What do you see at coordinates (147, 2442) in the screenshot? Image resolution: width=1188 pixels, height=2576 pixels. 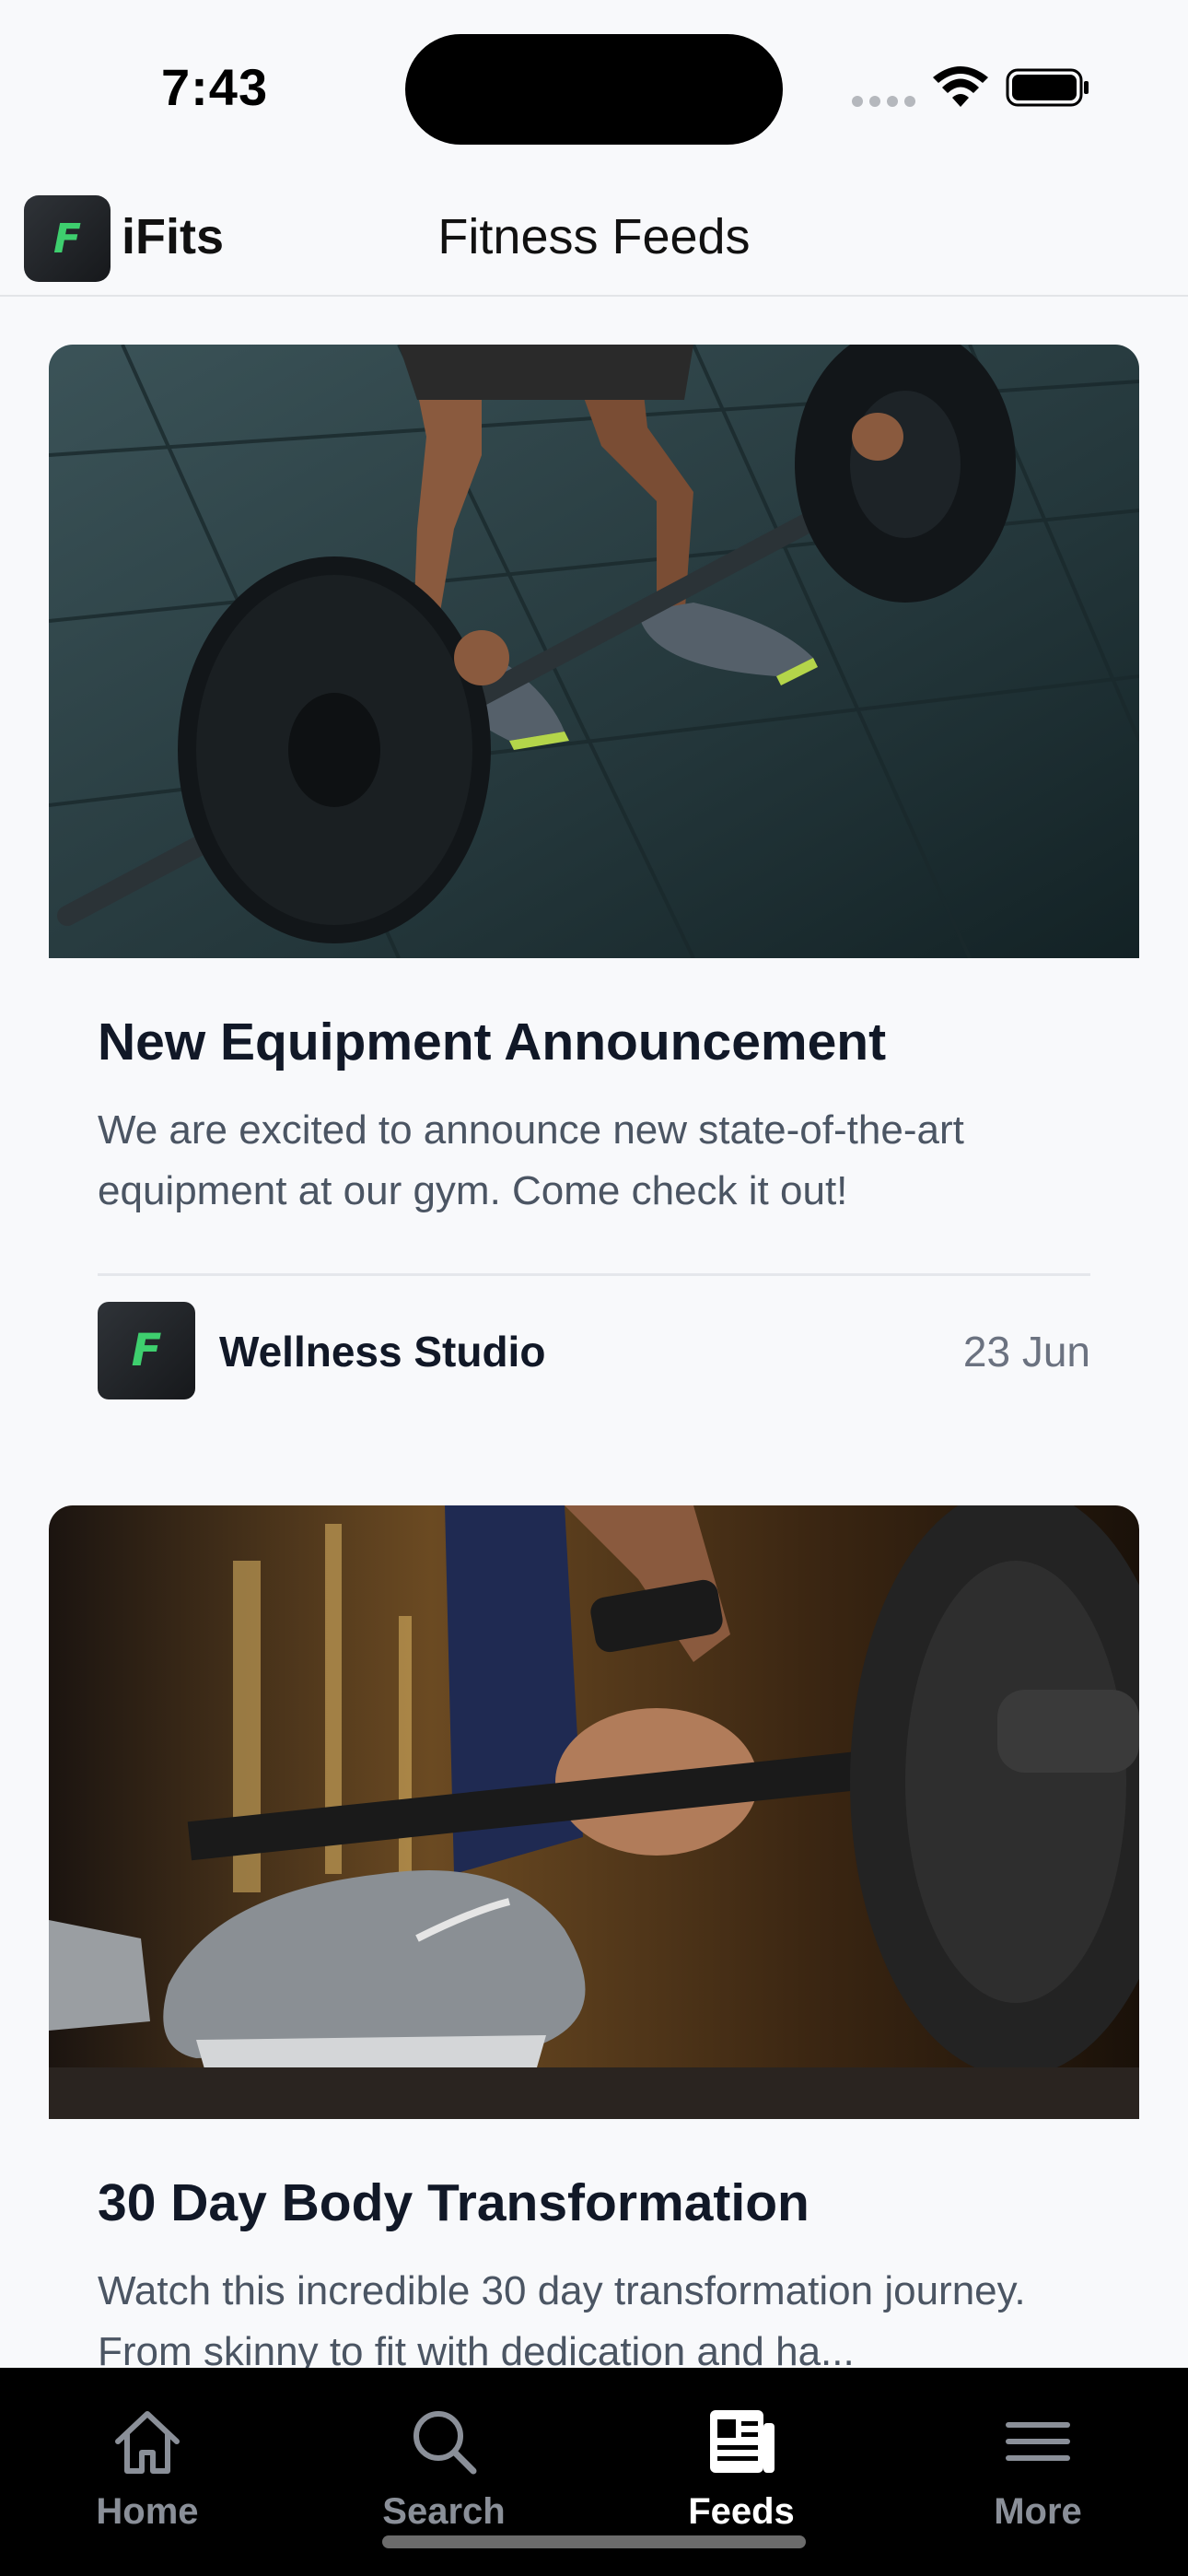 I see `home-icon` at bounding box center [147, 2442].